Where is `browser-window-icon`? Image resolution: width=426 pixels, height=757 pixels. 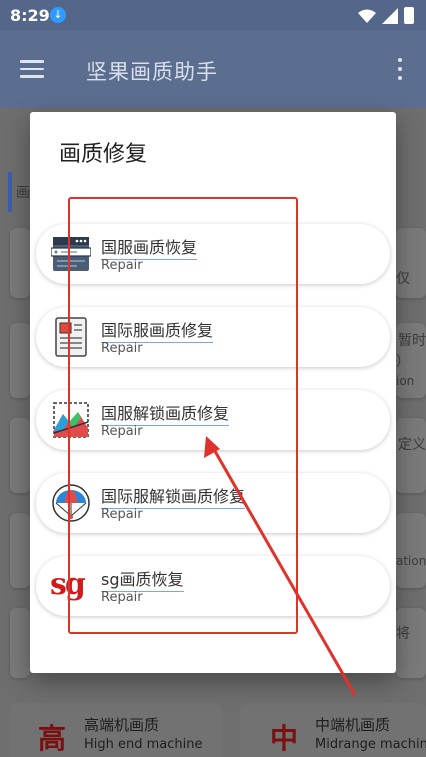 browser-window-icon is located at coordinates (71, 254).